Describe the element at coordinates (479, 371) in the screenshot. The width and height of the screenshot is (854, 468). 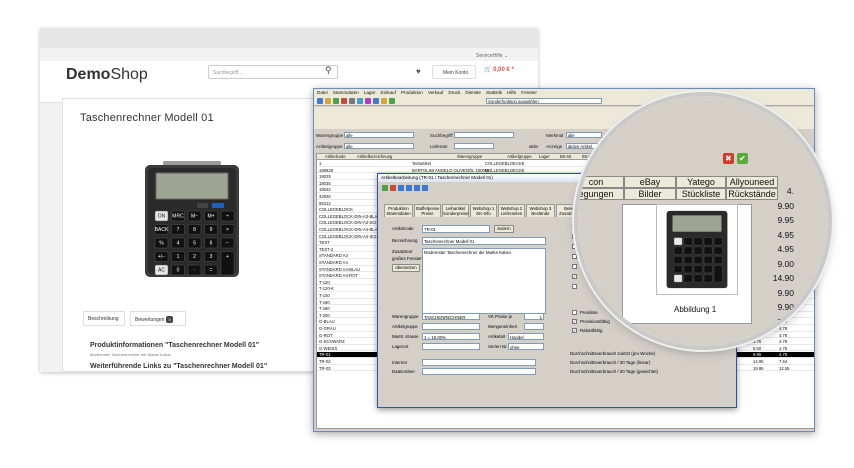
I see `dateiordner-field` at that location.